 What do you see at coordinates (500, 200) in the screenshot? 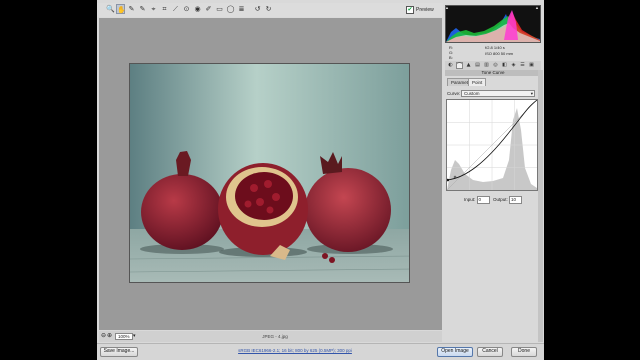
I see `output-label: Output:` at bounding box center [500, 200].